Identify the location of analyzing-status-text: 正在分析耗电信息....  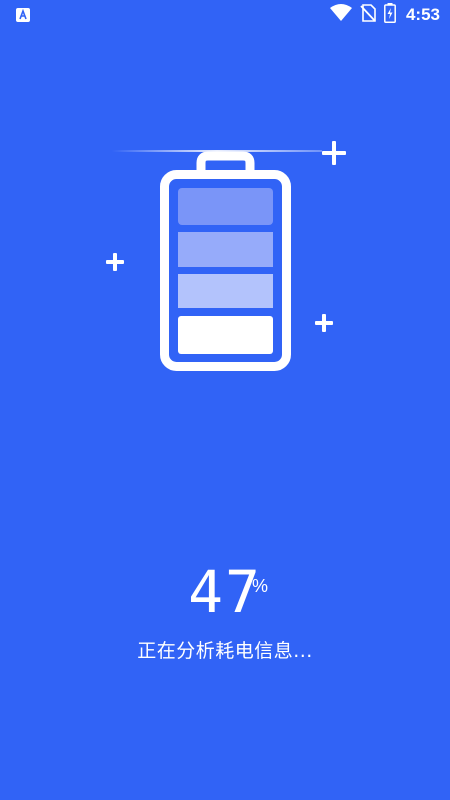
(225, 651).